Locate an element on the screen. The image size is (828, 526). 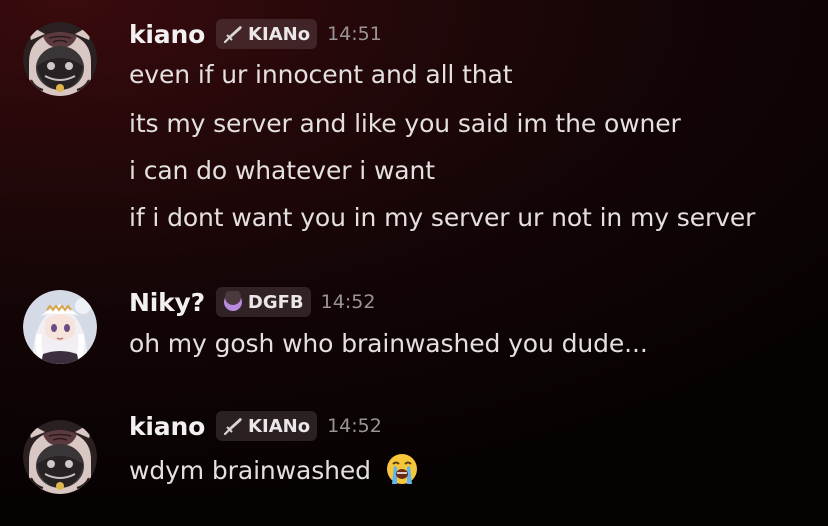
avatar is located at coordinates (60, 457).